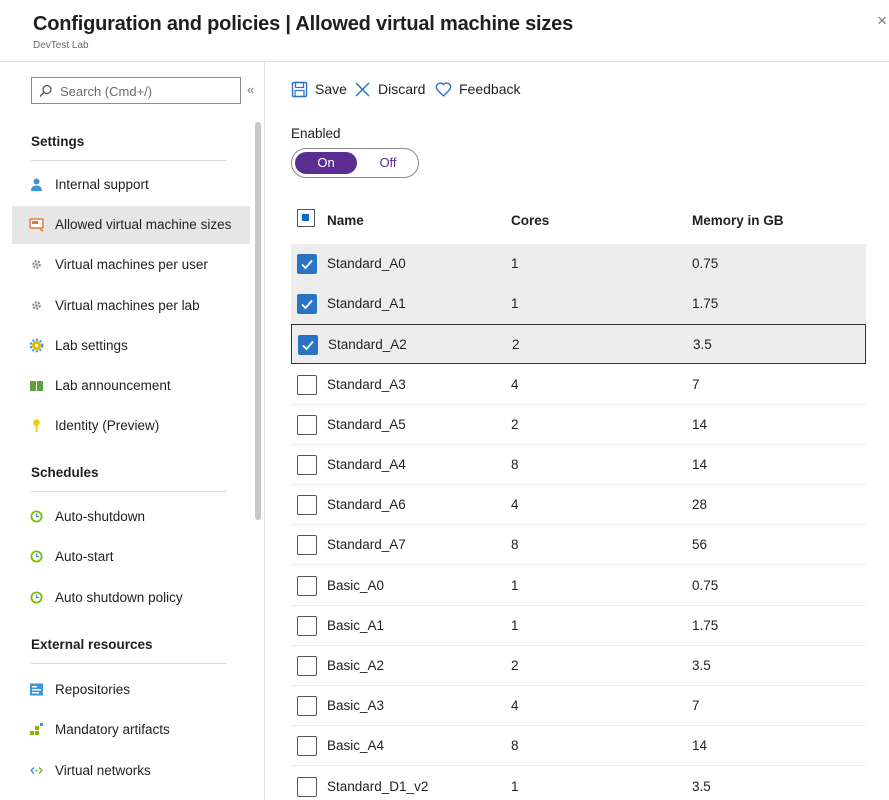 The width and height of the screenshot is (889, 800). Describe the element at coordinates (578, 586) in the screenshot. I see `table-row: Basic_A0 1 0.75` at that location.